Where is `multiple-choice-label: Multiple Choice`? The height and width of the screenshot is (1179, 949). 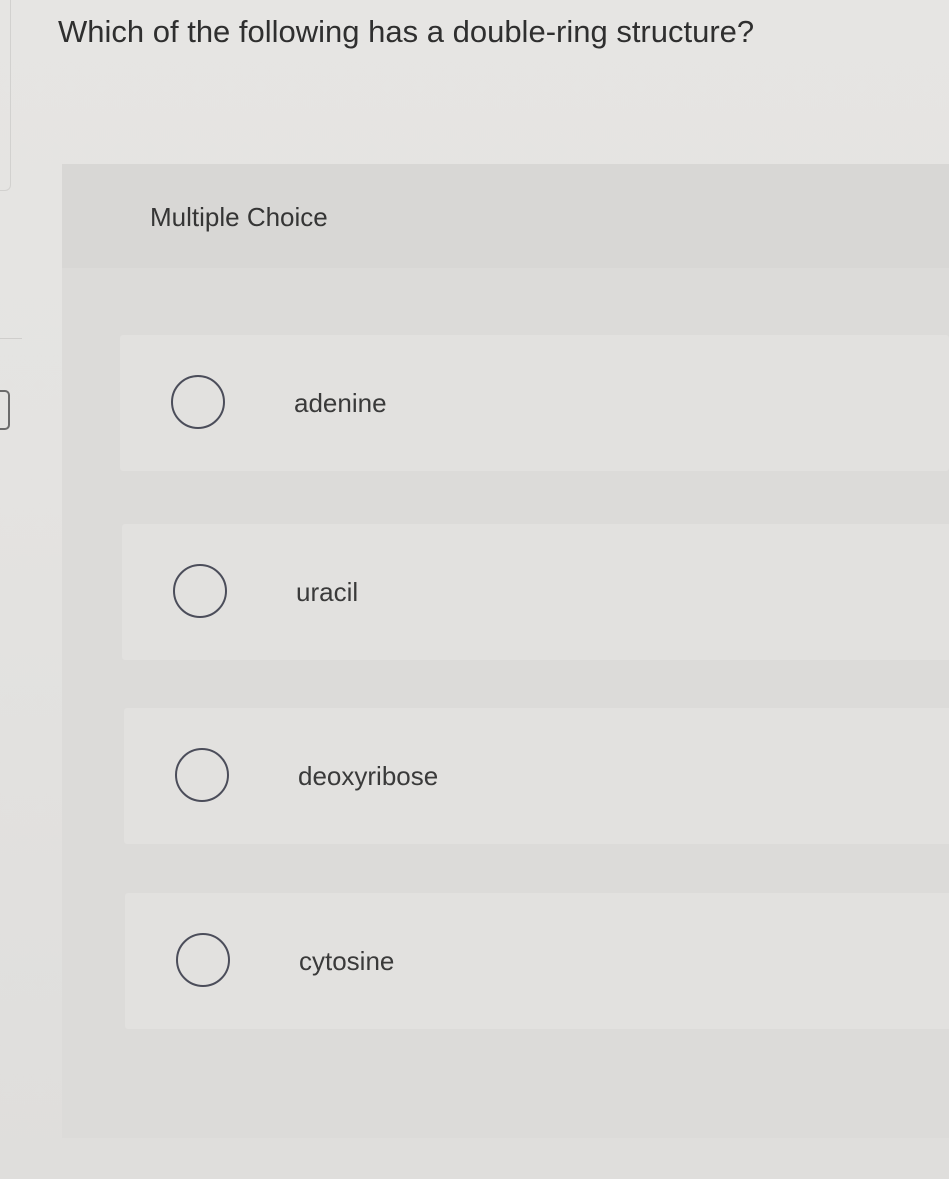
multiple-choice-label: Multiple Choice is located at coordinates (239, 217).